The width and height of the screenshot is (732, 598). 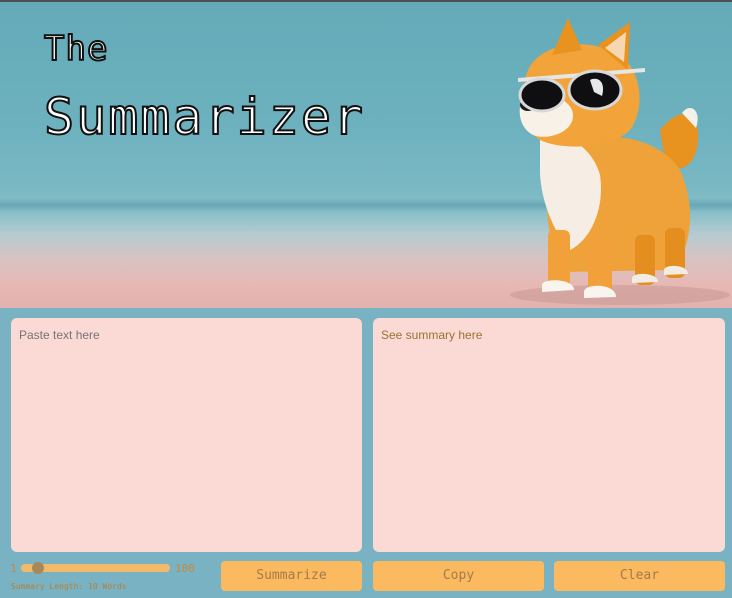 I want to click on summary-length-label: Summary Length: 10 Words, so click(x=69, y=586).